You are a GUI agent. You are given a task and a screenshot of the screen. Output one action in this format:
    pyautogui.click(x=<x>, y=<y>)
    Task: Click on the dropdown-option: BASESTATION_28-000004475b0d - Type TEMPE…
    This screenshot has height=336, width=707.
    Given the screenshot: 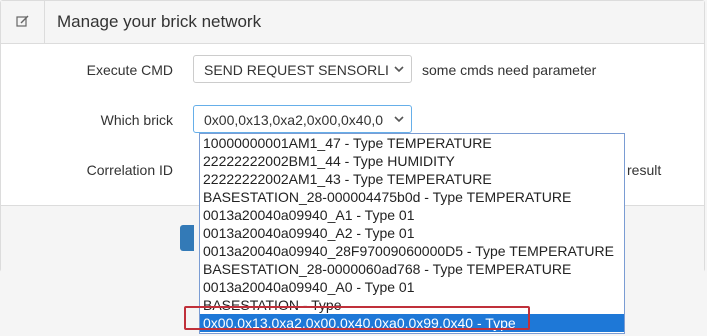 What is the action you would take?
    pyautogui.click(x=412, y=197)
    